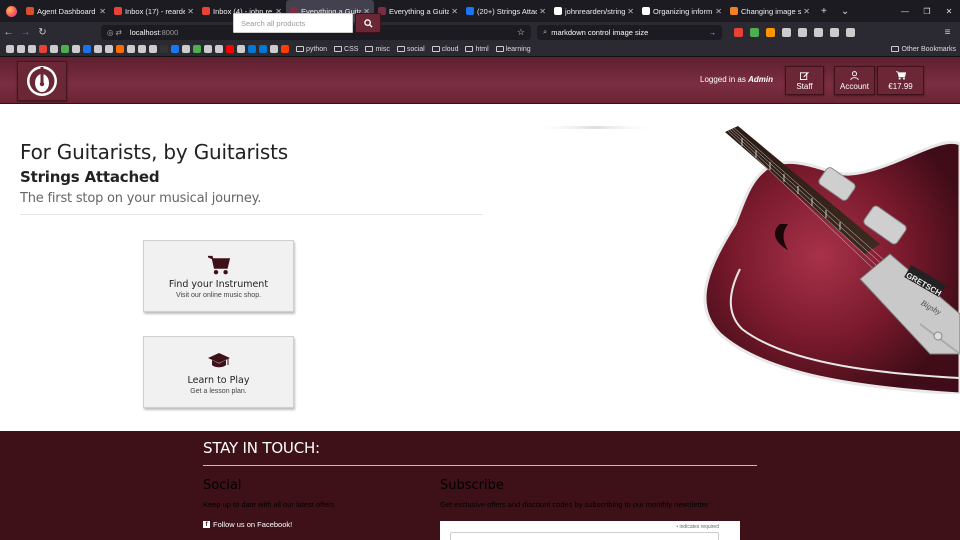 The width and height of the screenshot is (960, 540). I want to click on bookmark-folder: python, so click(311, 49).